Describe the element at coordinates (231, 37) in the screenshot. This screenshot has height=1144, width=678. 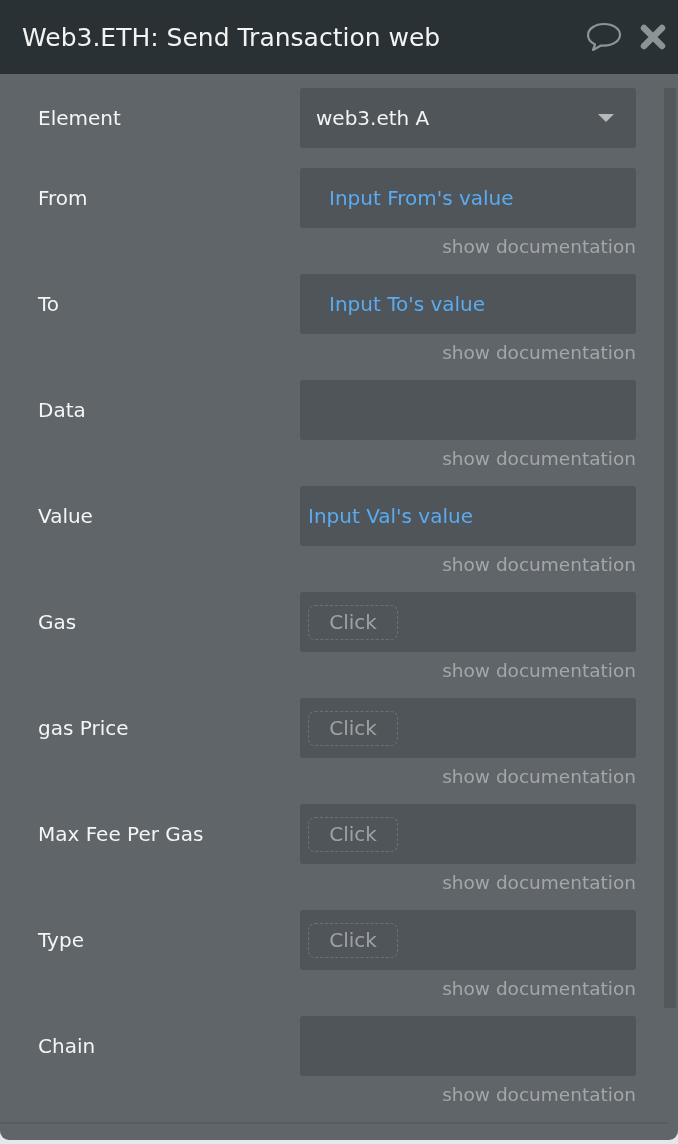
I see `window-title: Web3.ETH: Send Transaction web` at that location.